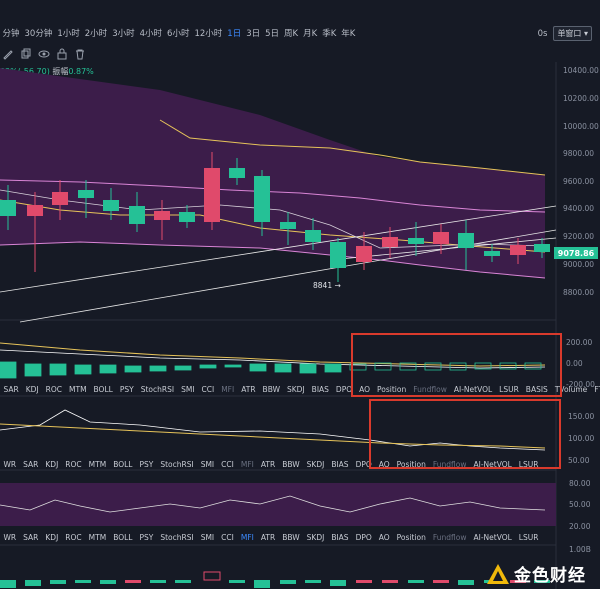  What do you see at coordinates (248, 389) in the screenshot?
I see `panel1-atr: ATR` at bounding box center [248, 389].